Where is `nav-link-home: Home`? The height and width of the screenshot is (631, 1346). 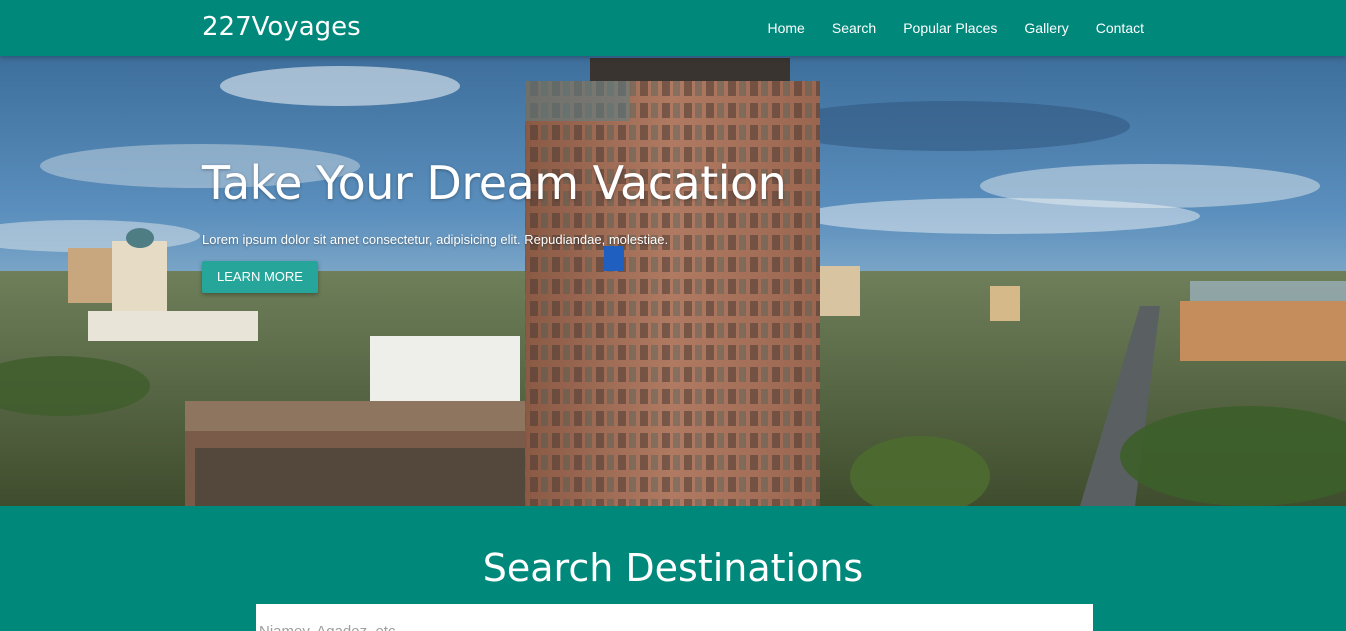
nav-link-home: Home is located at coordinates (786, 28).